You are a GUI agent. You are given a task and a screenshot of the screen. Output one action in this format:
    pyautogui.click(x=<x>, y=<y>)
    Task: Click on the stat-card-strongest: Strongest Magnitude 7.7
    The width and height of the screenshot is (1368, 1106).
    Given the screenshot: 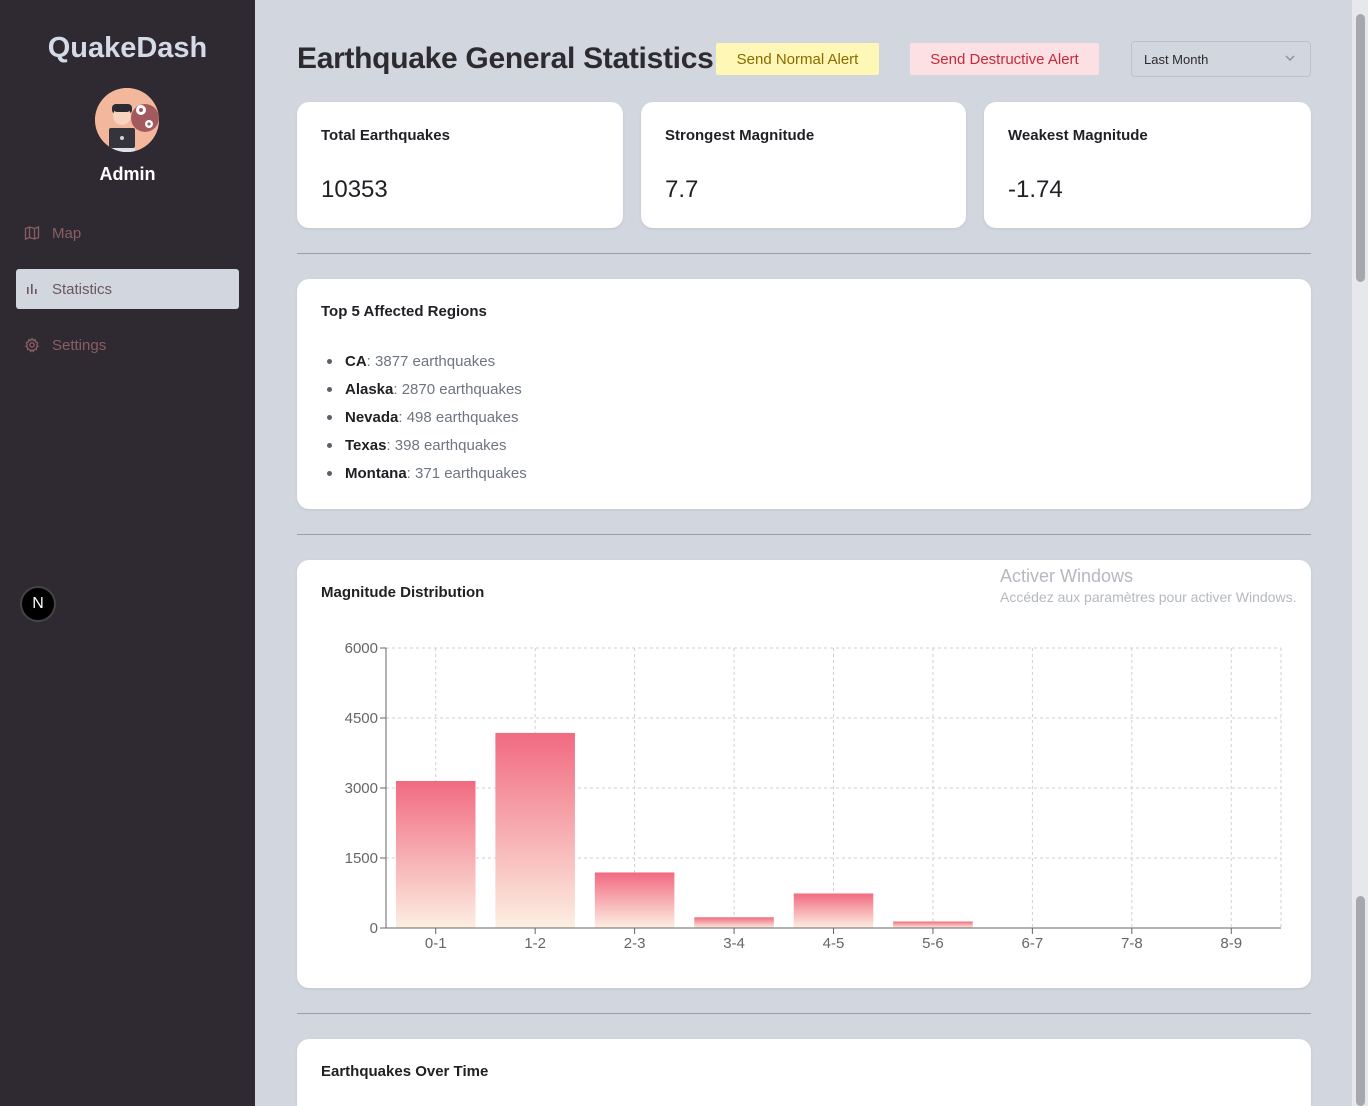 What is the action you would take?
    pyautogui.click(x=803, y=165)
    